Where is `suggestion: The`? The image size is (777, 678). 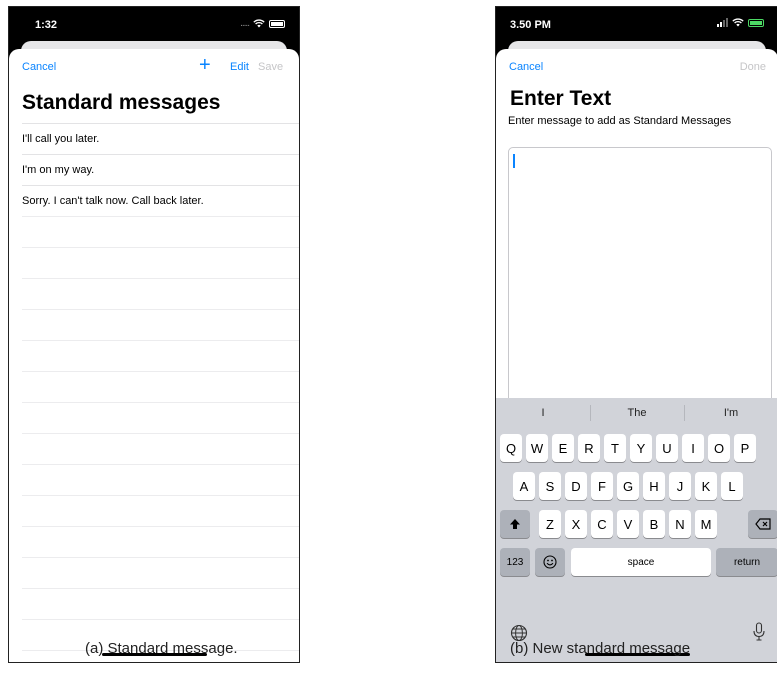
suggestion: The is located at coordinates (637, 413).